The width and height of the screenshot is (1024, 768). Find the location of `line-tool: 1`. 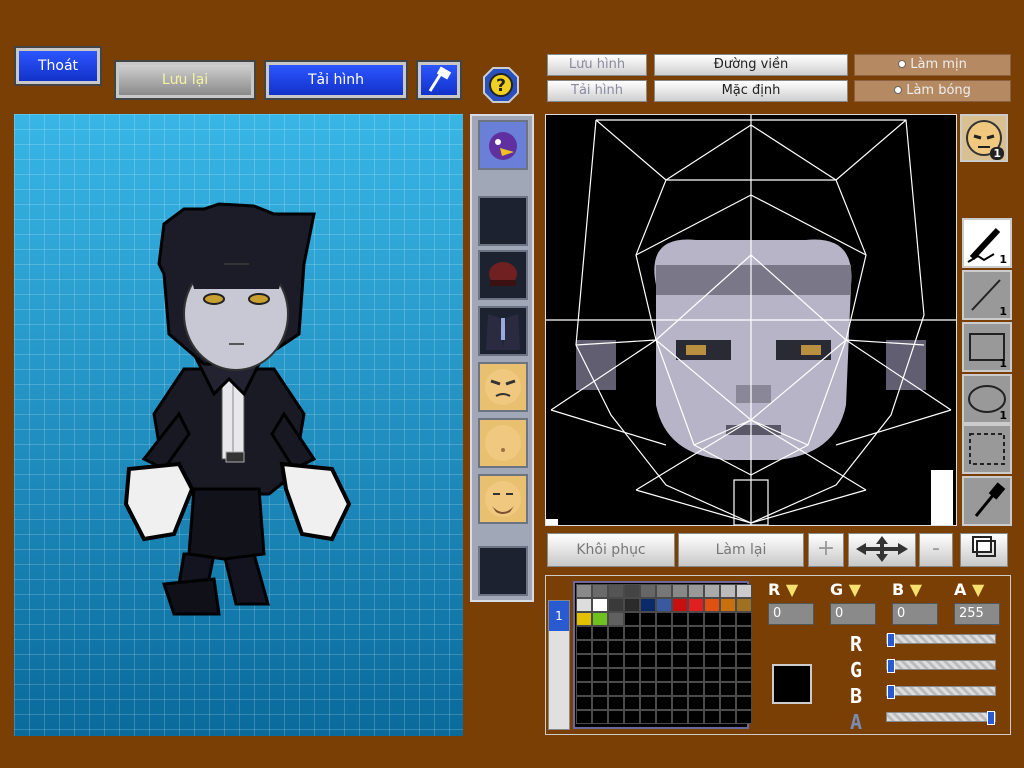

line-tool: 1 is located at coordinates (987, 295).